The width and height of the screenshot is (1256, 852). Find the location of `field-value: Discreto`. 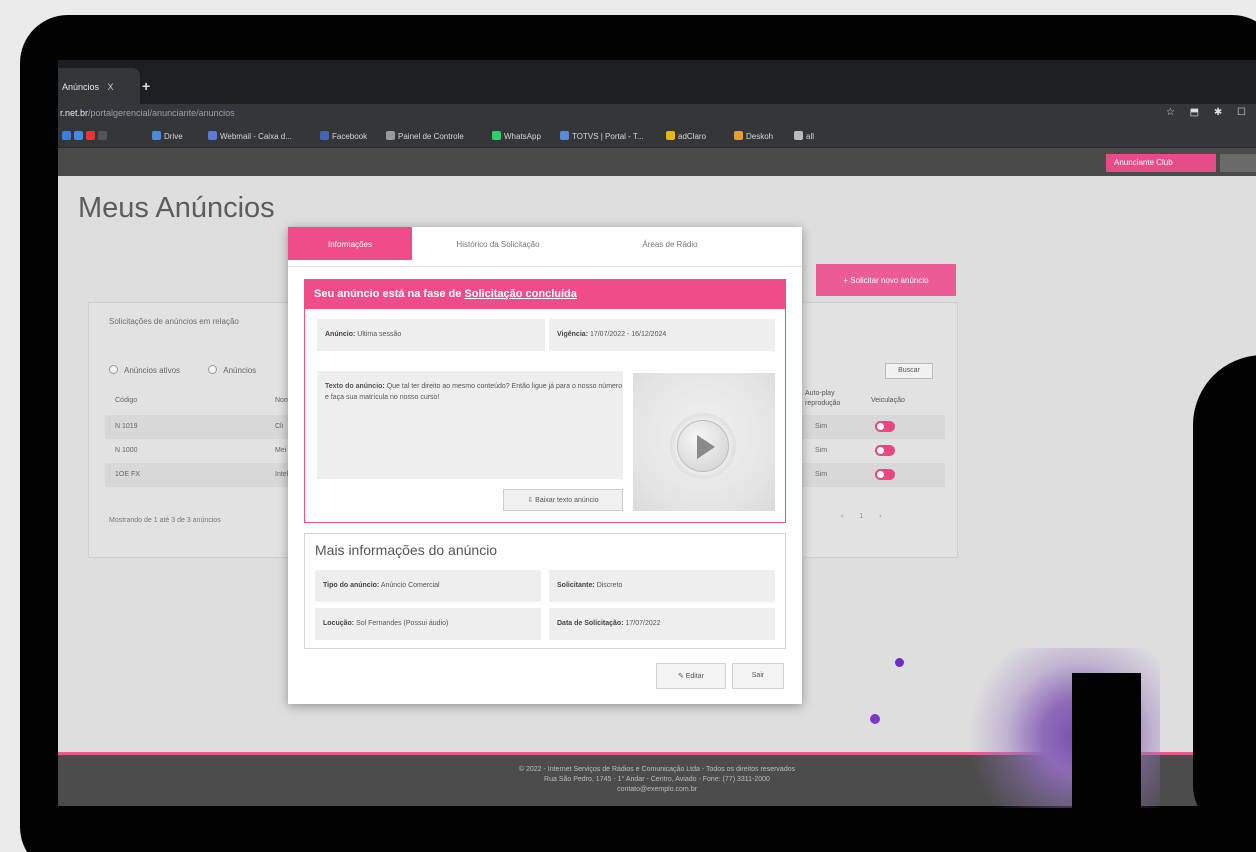

field-value: Discreto is located at coordinates (609, 585).